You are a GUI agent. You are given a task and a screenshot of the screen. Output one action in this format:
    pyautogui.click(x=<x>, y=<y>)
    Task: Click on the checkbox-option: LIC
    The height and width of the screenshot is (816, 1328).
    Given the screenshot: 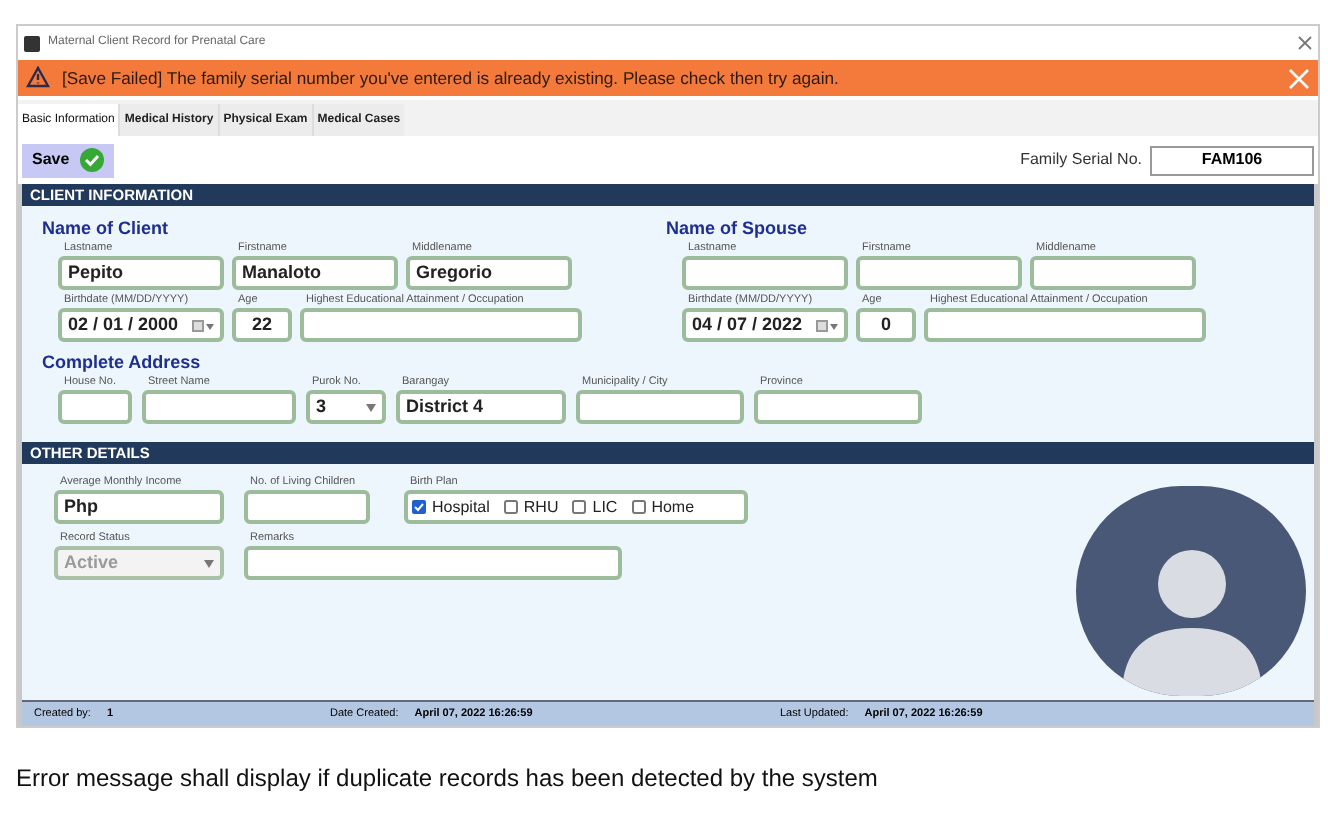 What is the action you would take?
    pyautogui.click(x=595, y=507)
    